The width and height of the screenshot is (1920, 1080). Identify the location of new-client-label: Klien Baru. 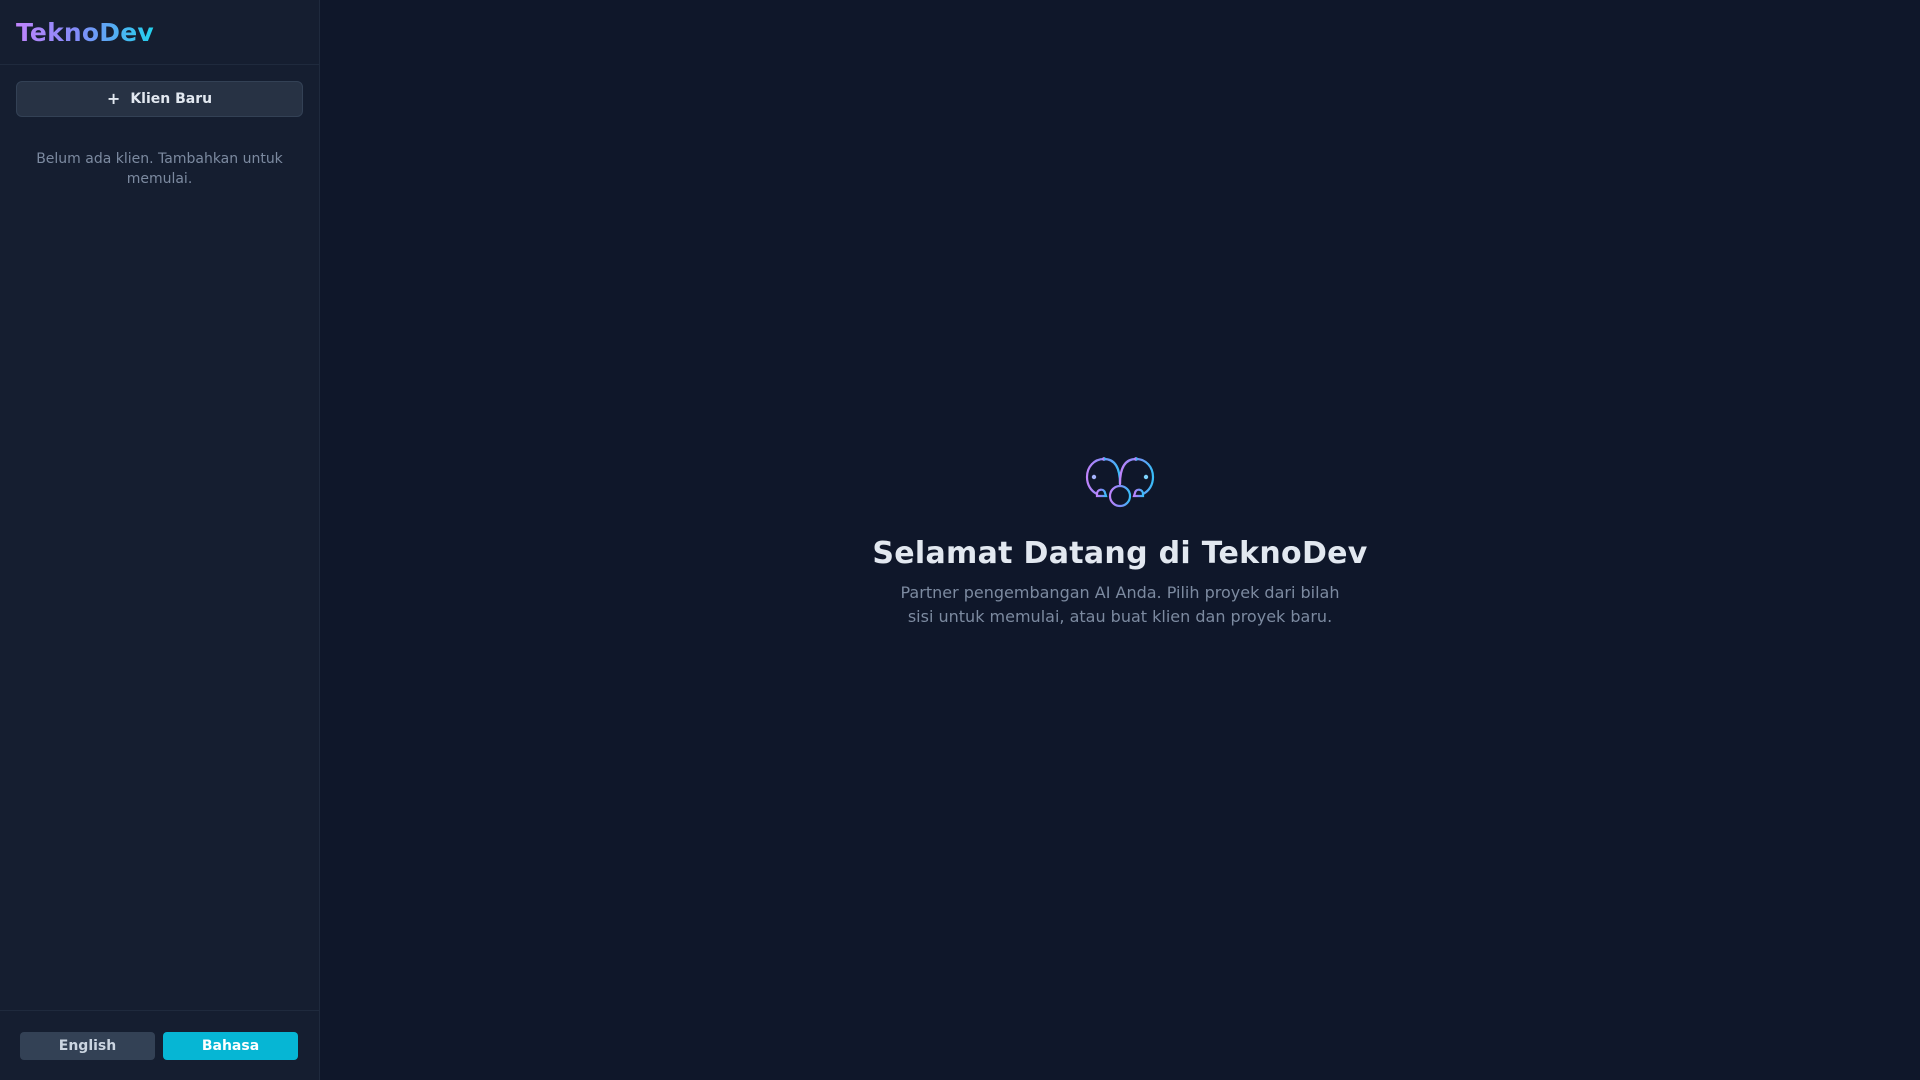
(171, 99).